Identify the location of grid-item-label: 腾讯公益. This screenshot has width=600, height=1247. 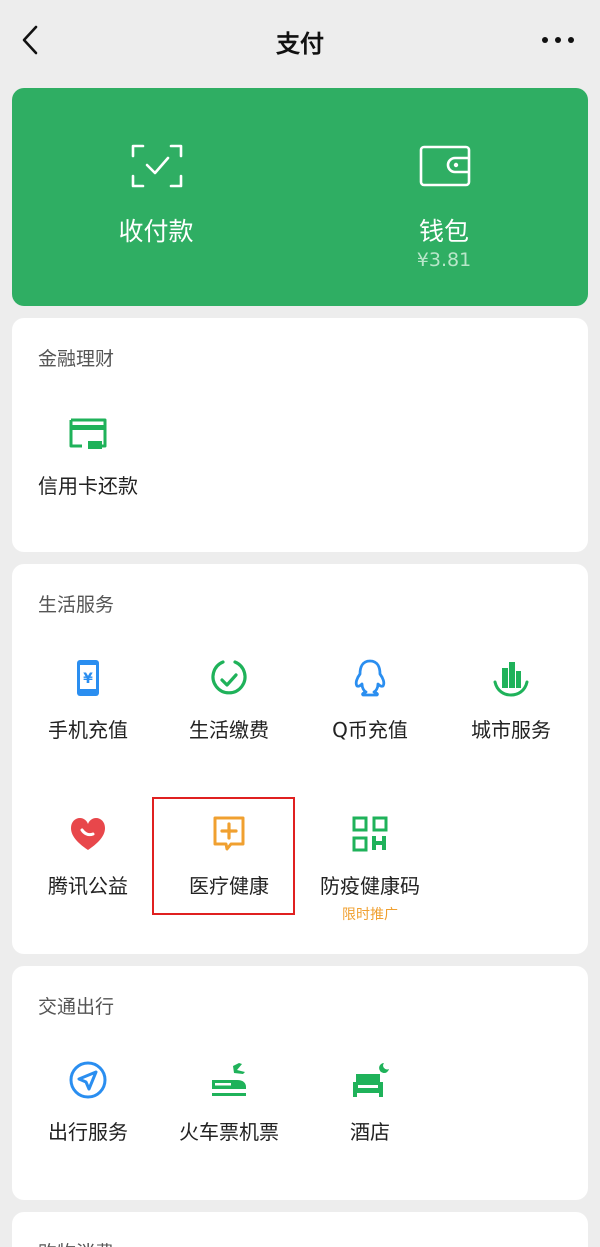
(88, 886).